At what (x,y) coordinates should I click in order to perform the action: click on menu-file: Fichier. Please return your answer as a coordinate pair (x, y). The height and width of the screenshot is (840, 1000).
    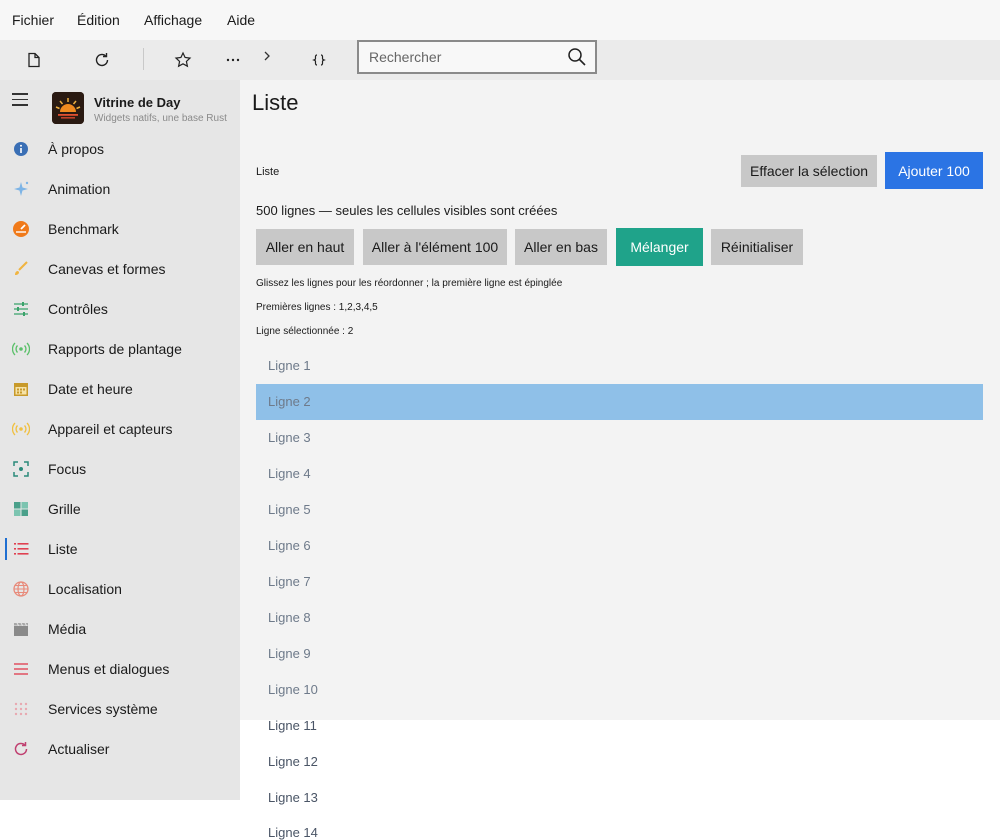
    Looking at the image, I should click on (33, 20).